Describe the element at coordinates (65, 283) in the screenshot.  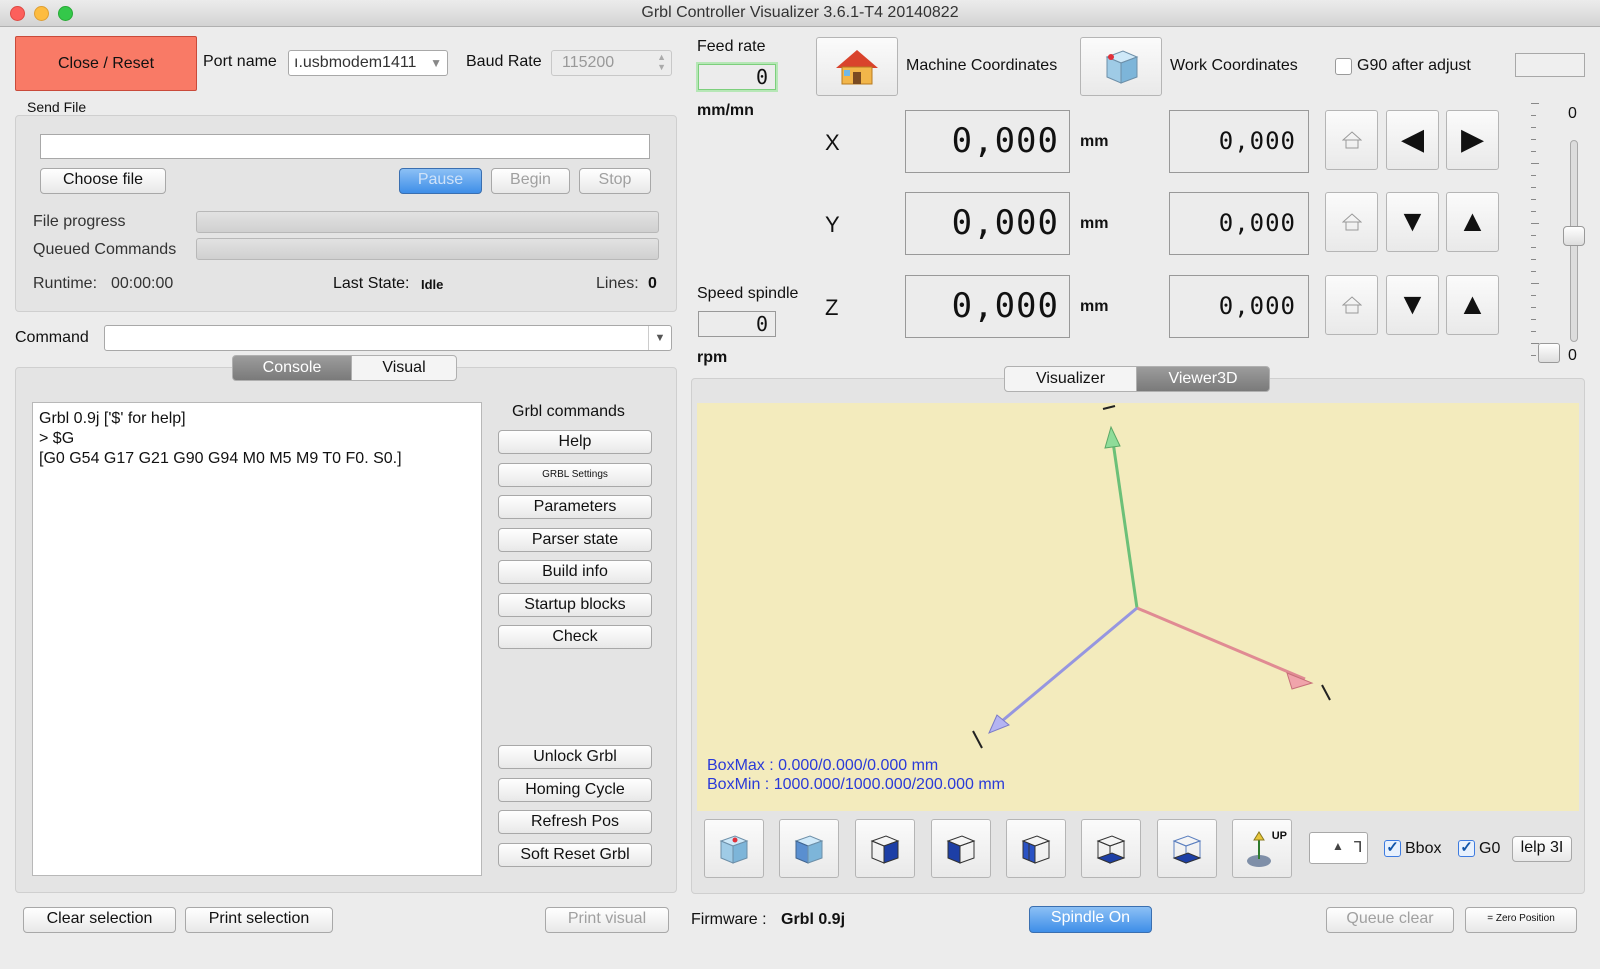
I see `runtime-label: Runtime:` at that location.